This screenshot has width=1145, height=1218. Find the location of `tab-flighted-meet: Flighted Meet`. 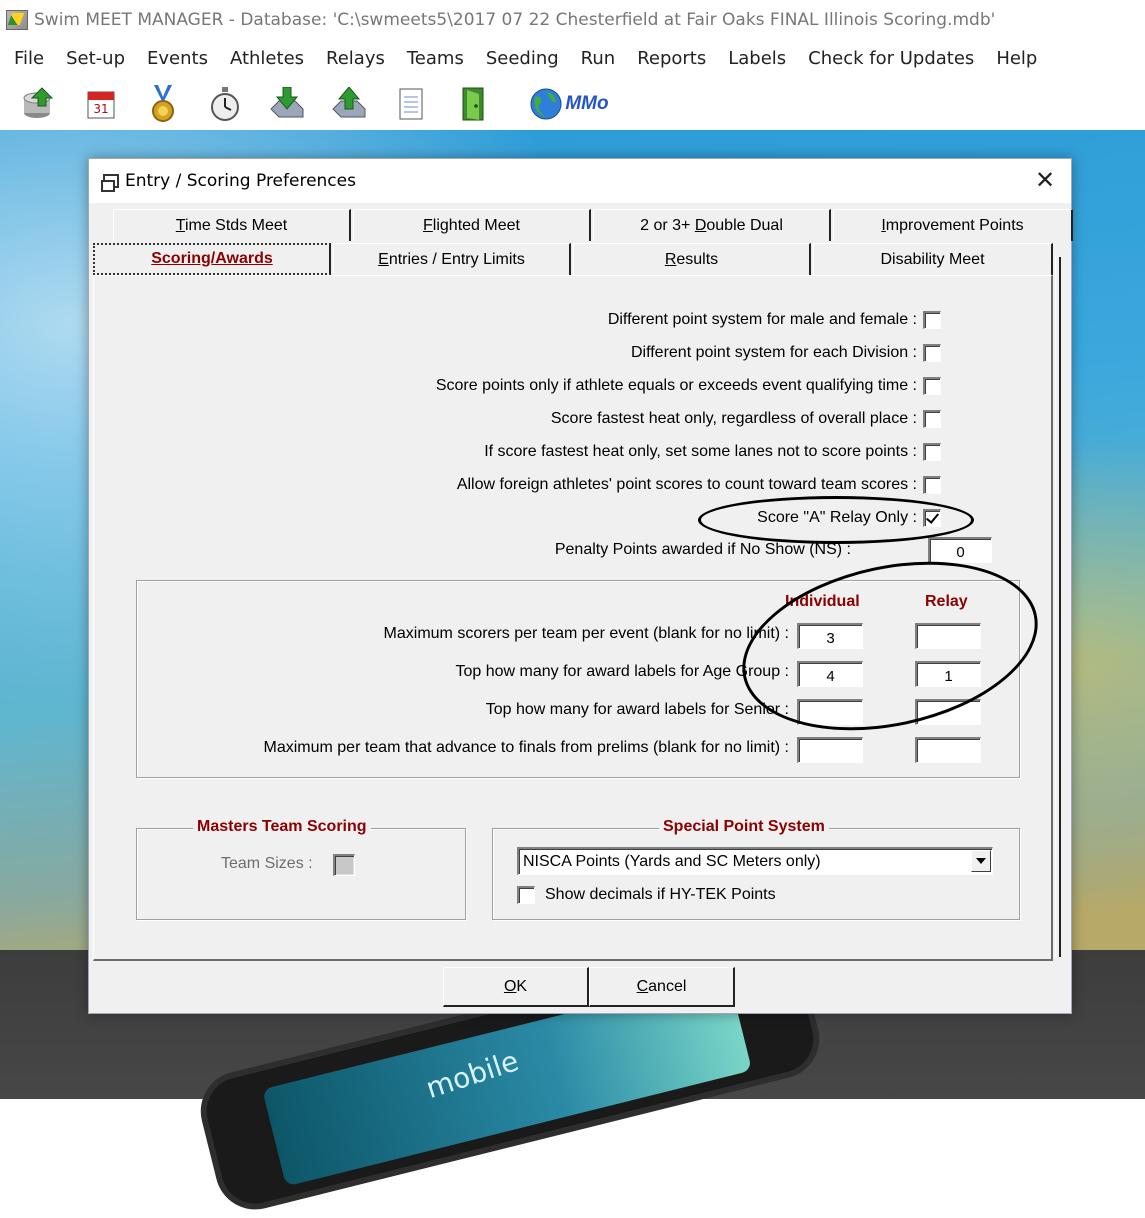

tab-flighted-meet: Flighted Meet is located at coordinates (472, 225).